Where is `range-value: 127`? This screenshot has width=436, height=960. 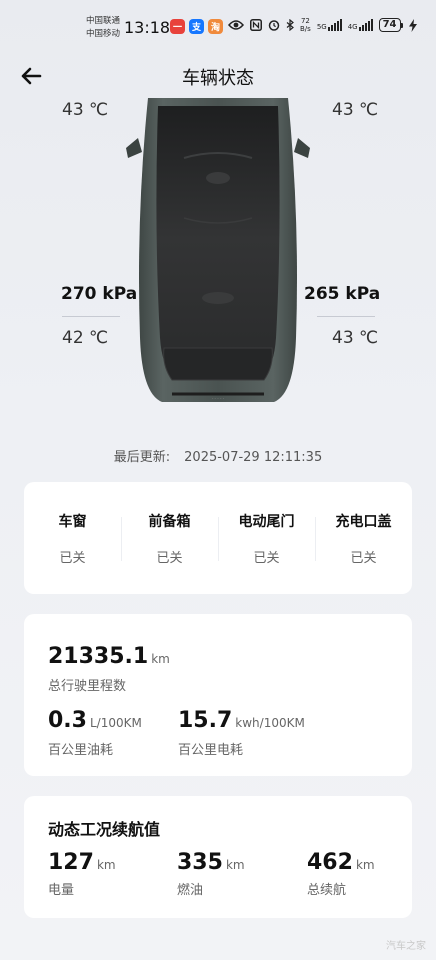 range-value: 127 is located at coordinates (71, 862).